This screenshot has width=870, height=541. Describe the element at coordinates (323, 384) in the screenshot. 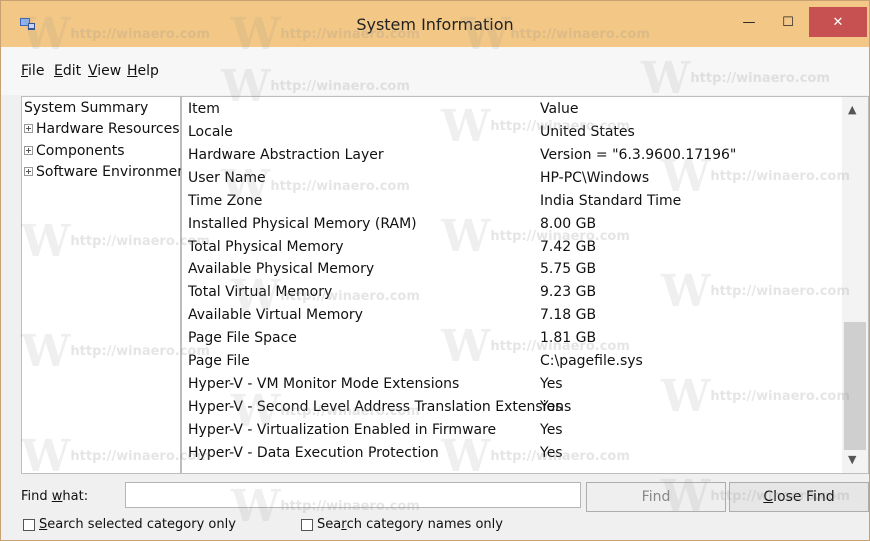

I see `row-item-cell: Hyper-V - VM Monitor Mode Extensions` at that location.